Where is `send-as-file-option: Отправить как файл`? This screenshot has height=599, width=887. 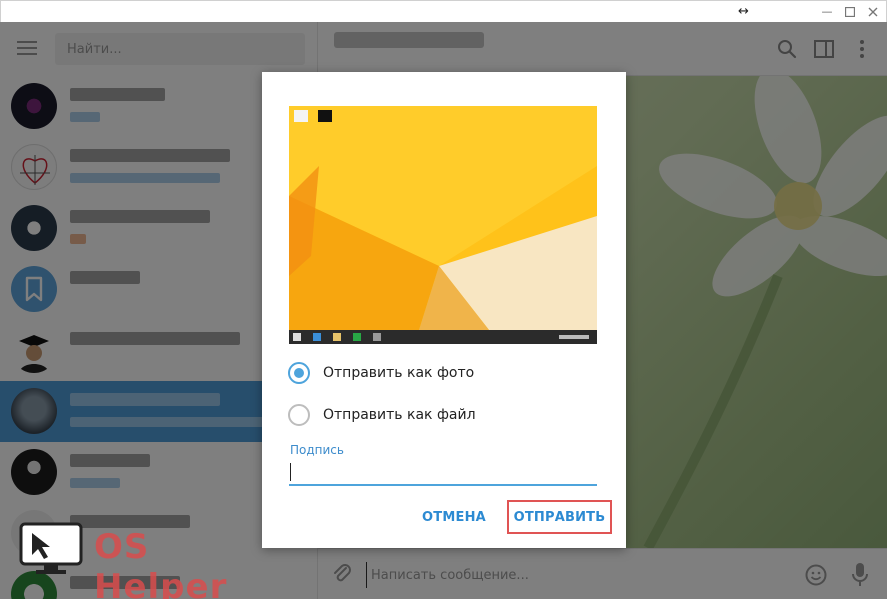 send-as-file-option: Отправить как файл is located at coordinates (438, 416).